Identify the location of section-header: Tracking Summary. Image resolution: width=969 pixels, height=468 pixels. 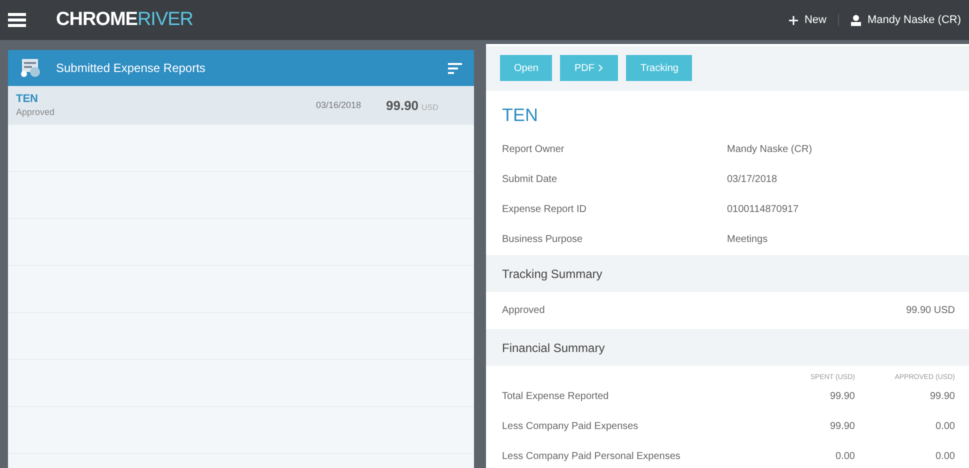
(727, 273).